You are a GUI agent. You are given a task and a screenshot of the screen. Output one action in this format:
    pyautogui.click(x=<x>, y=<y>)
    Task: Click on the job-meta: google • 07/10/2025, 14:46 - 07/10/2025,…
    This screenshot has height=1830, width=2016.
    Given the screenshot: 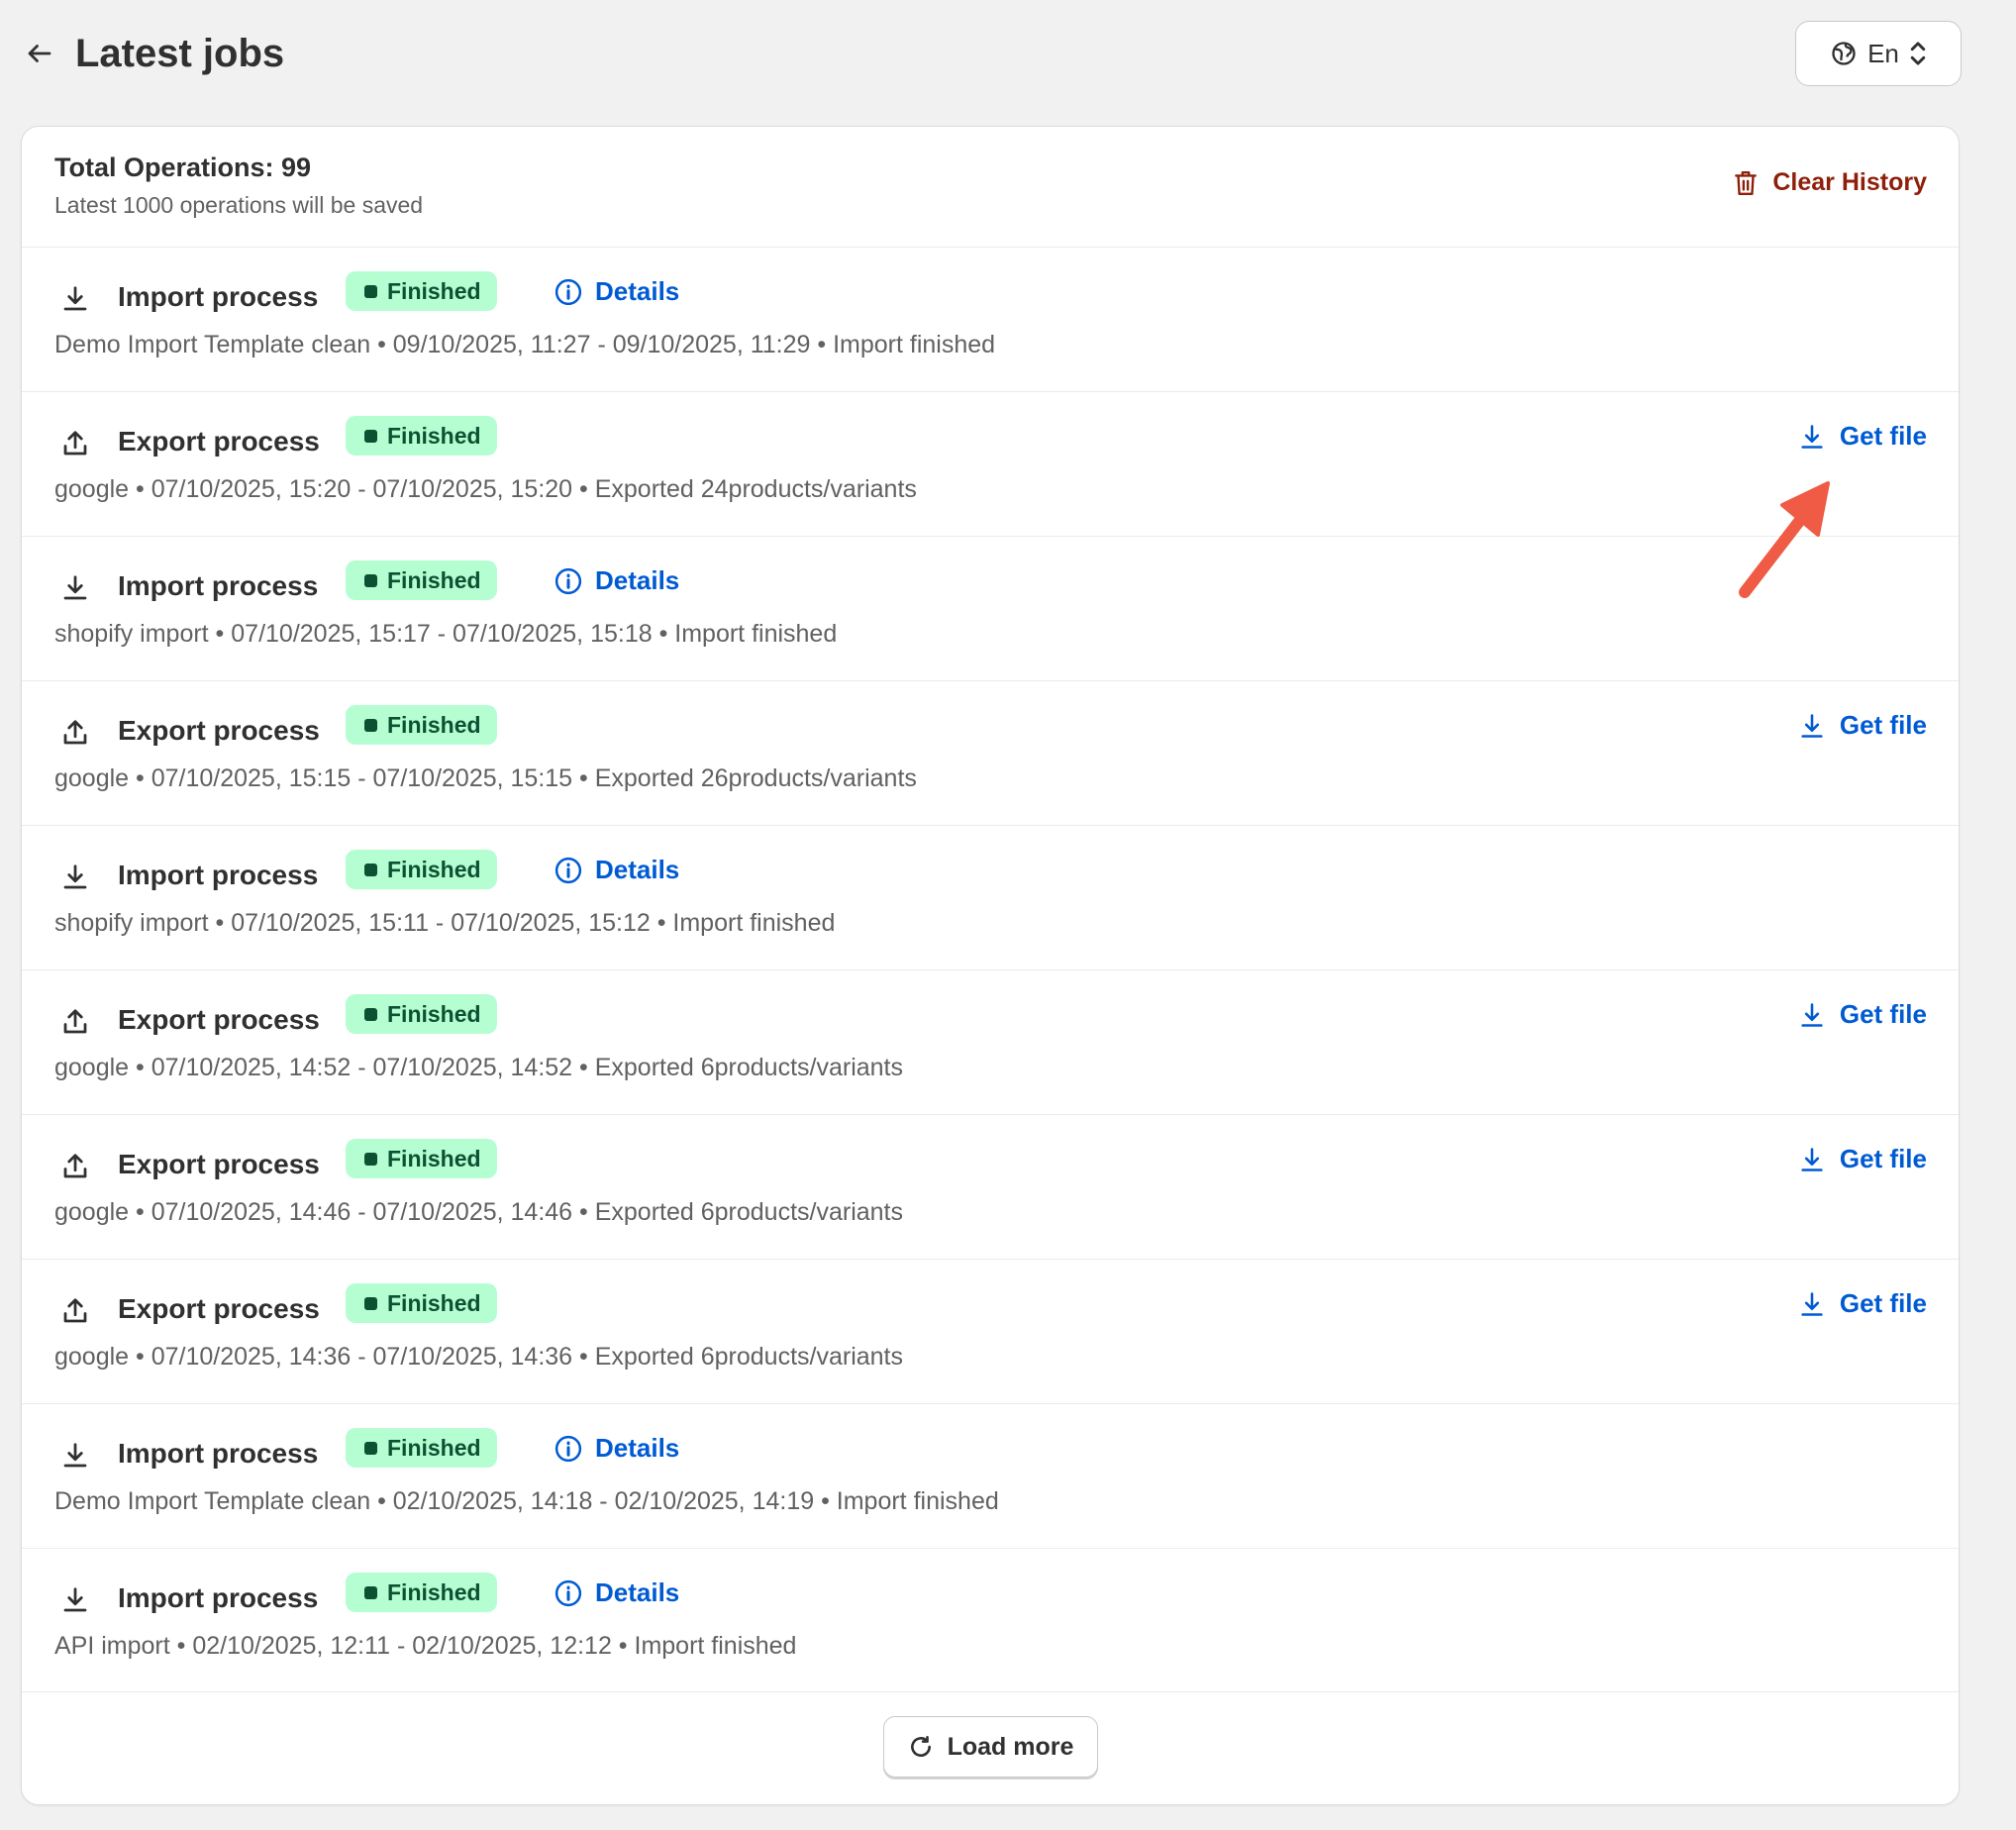 What is the action you would take?
    pyautogui.click(x=479, y=1212)
    